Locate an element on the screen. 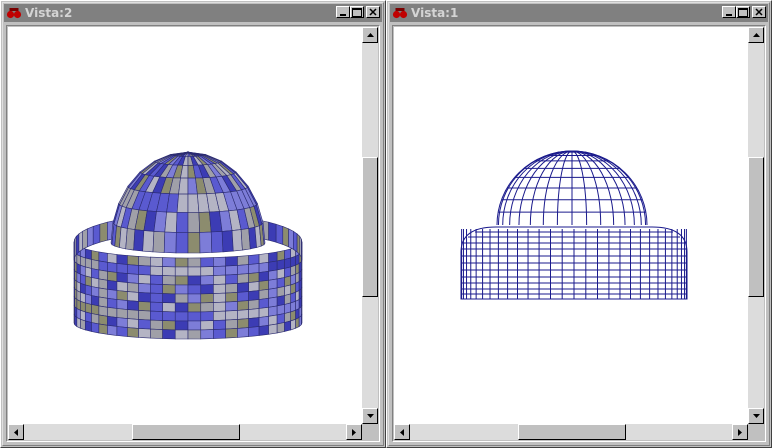 The width and height of the screenshot is (772, 448). title-bar: Vista:2 is located at coordinates (193, 13).